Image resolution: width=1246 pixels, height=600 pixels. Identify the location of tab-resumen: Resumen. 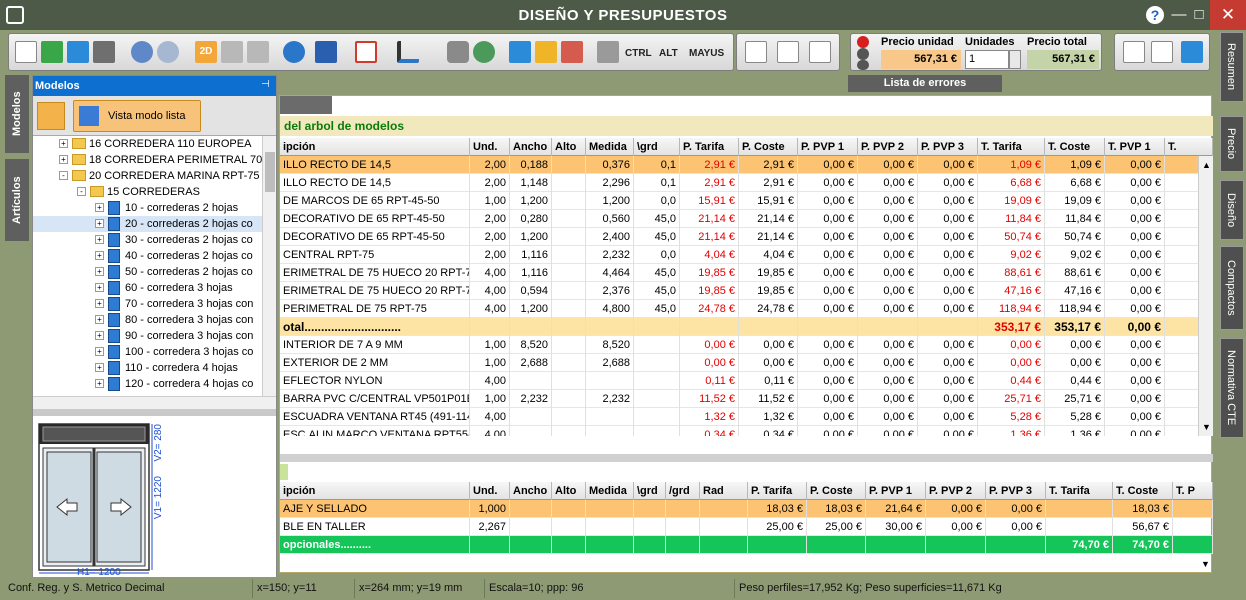
(1232, 67).